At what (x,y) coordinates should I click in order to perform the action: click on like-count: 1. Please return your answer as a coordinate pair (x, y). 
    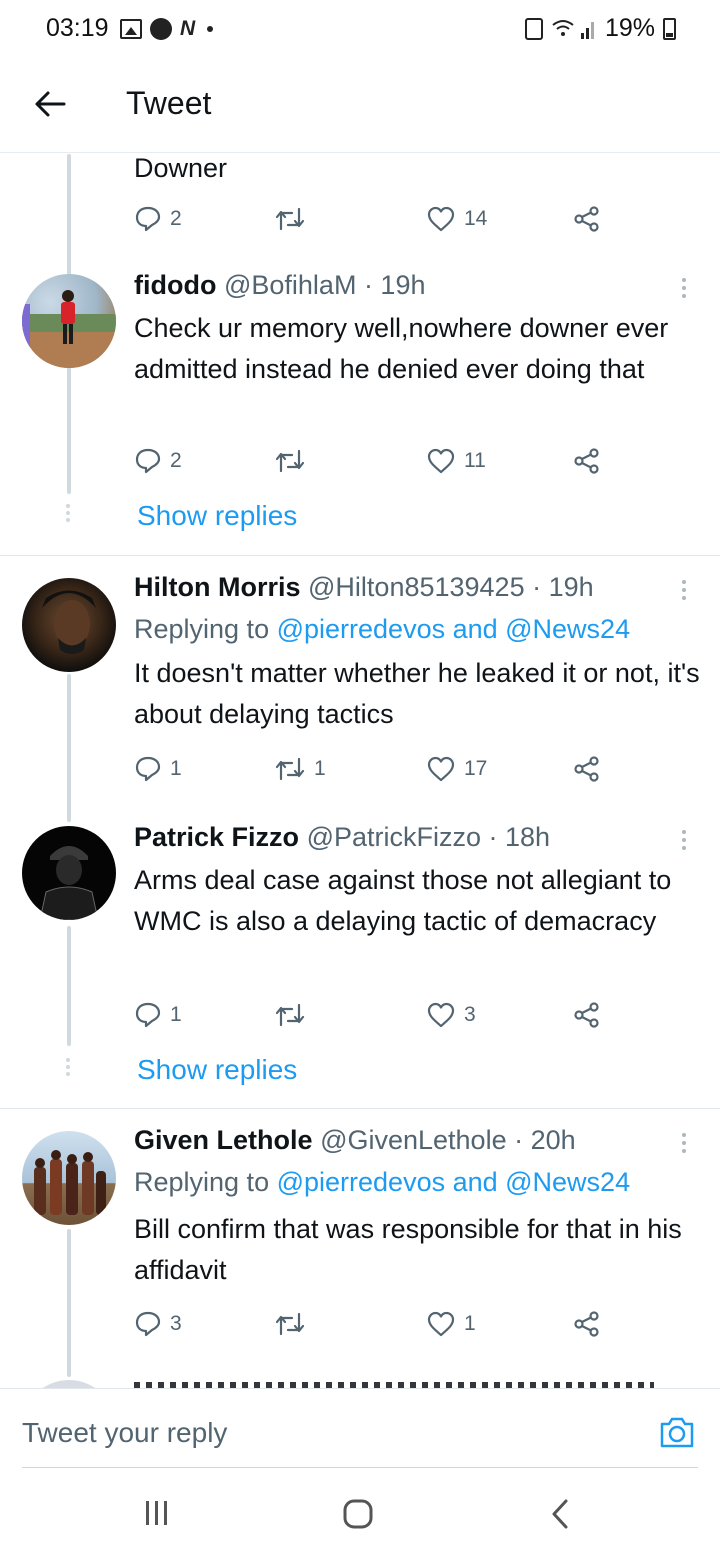
    Looking at the image, I should click on (470, 1323).